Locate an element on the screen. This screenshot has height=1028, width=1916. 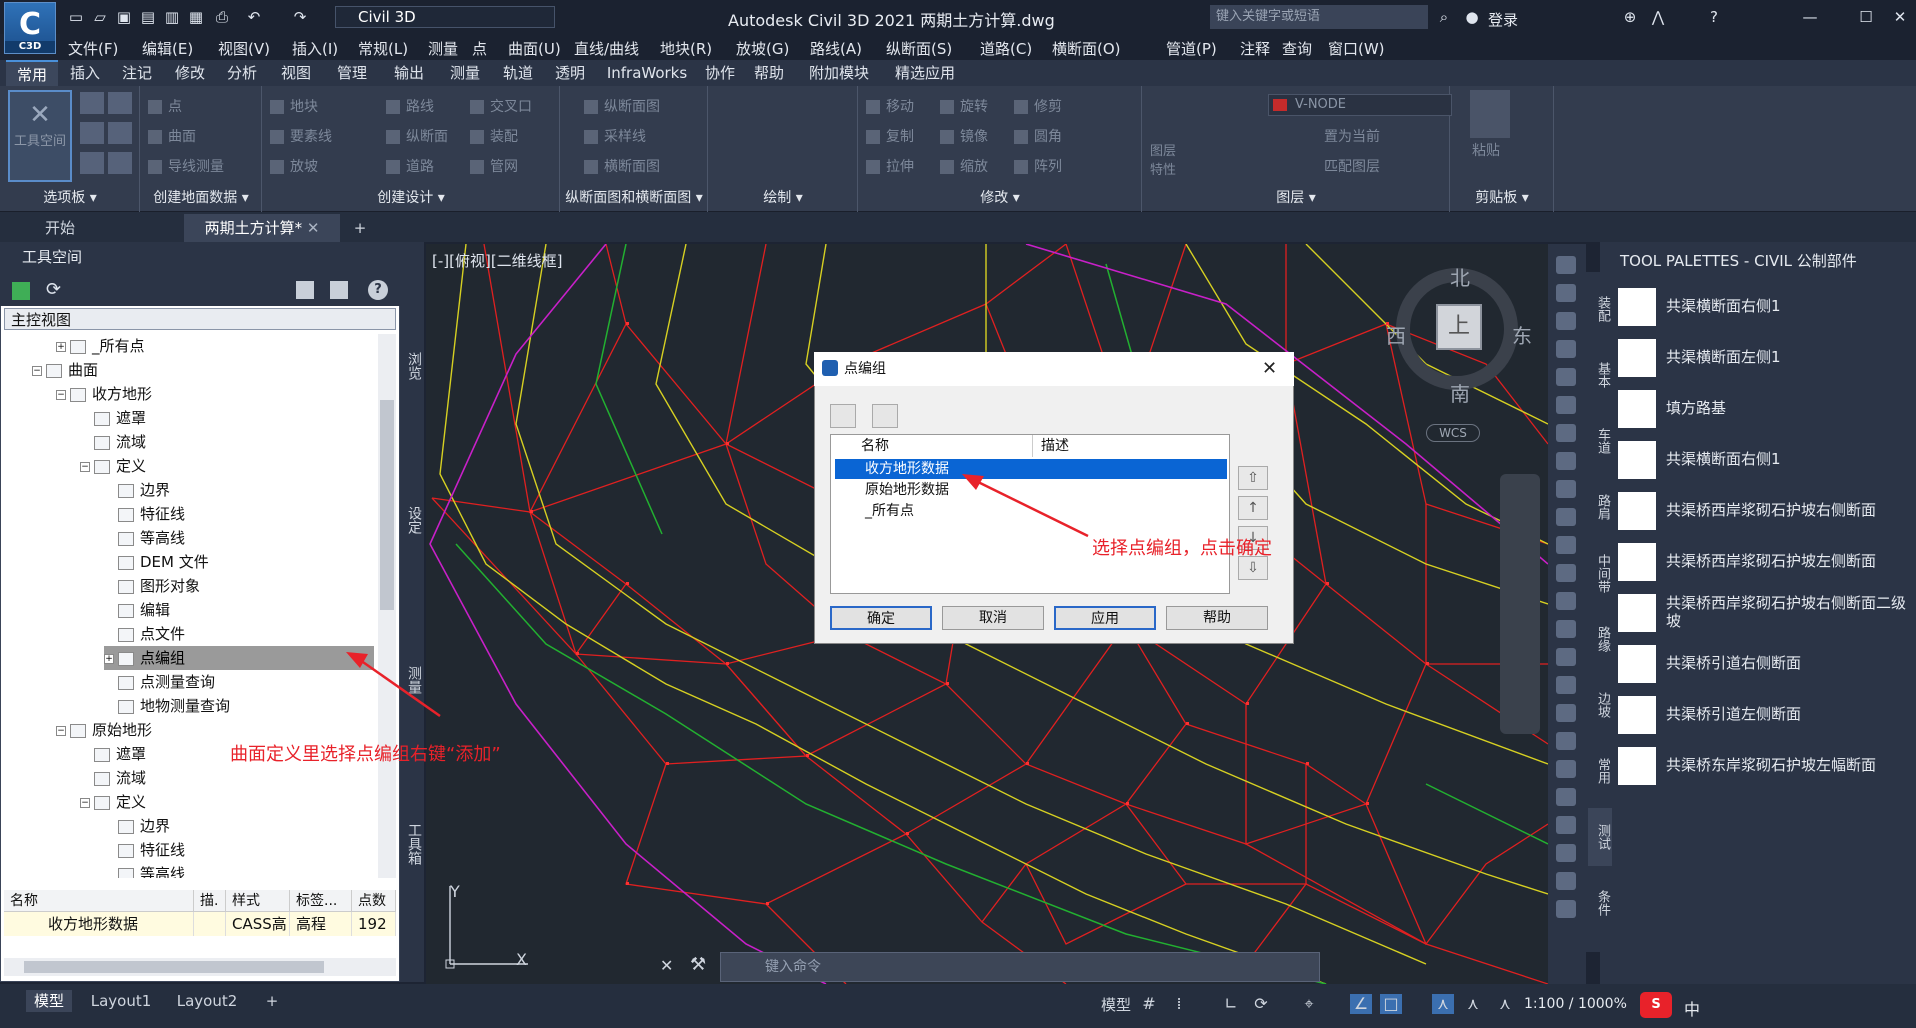
palette-tool: 共渠横断面左侧1 is located at coordinates (1767, 357).